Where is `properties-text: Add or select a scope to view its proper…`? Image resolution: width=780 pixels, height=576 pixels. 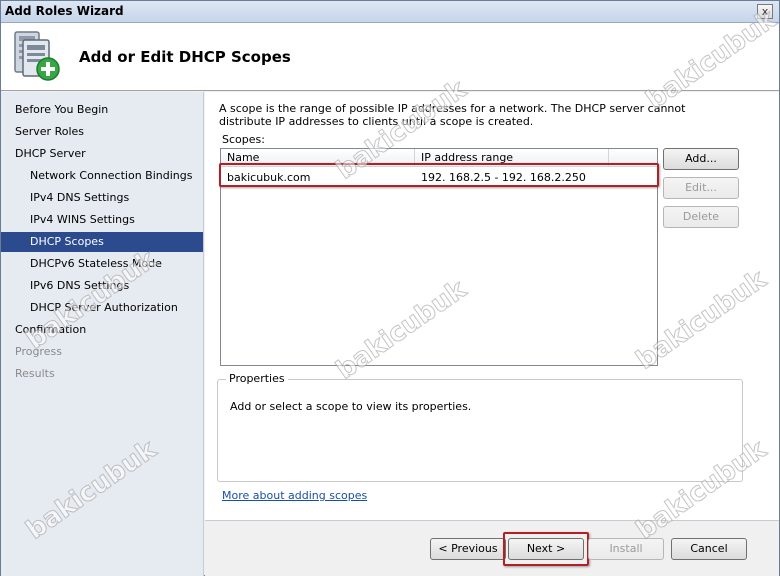 properties-text: Add or select a scope to view its proper… is located at coordinates (351, 406).